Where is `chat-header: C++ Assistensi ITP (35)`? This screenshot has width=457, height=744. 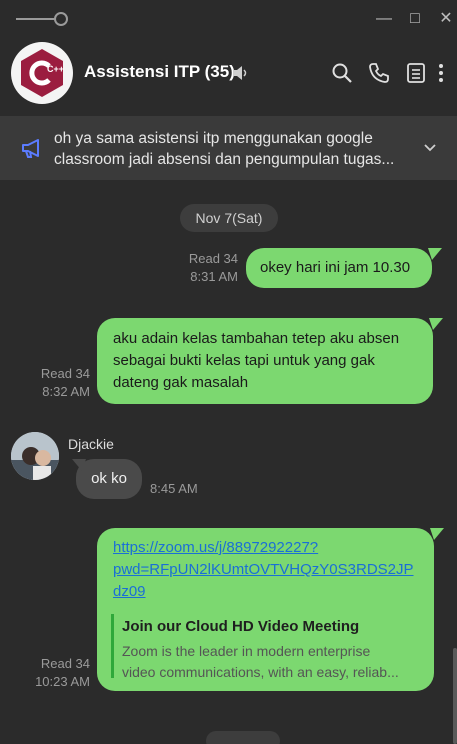
chat-header: C++ Assistensi ITP (35) is located at coordinates (228, 76).